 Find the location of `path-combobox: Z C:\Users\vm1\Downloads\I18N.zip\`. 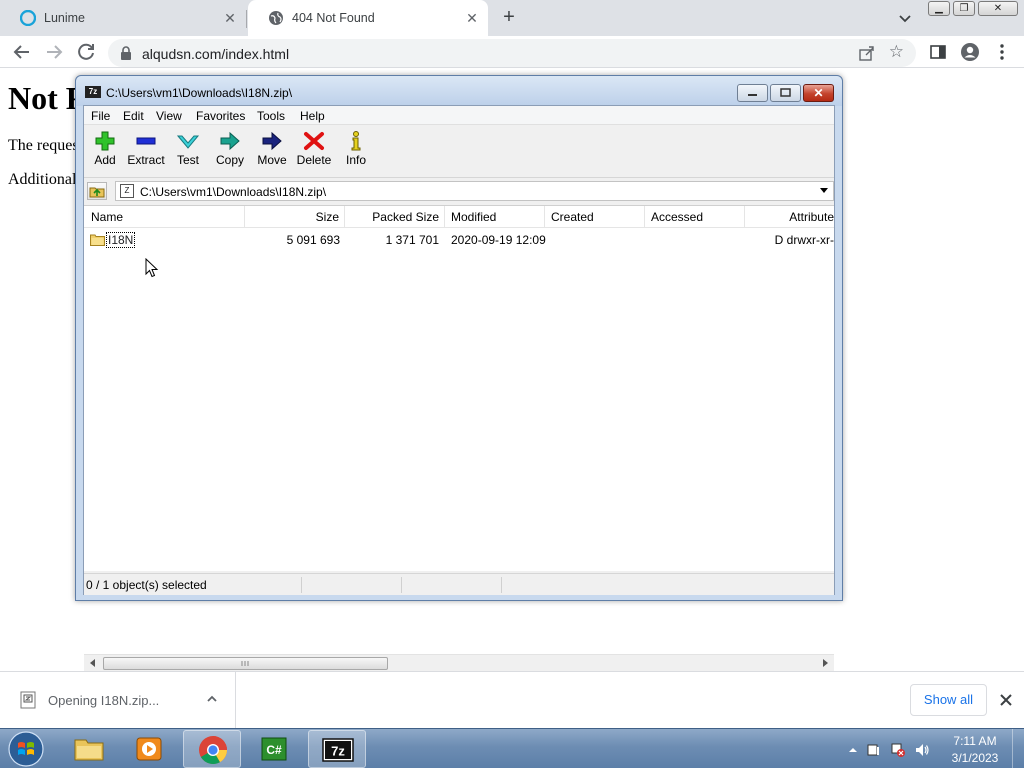

path-combobox: Z C:\Users\vm1\Downloads\I18N.zip\ is located at coordinates (474, 191).